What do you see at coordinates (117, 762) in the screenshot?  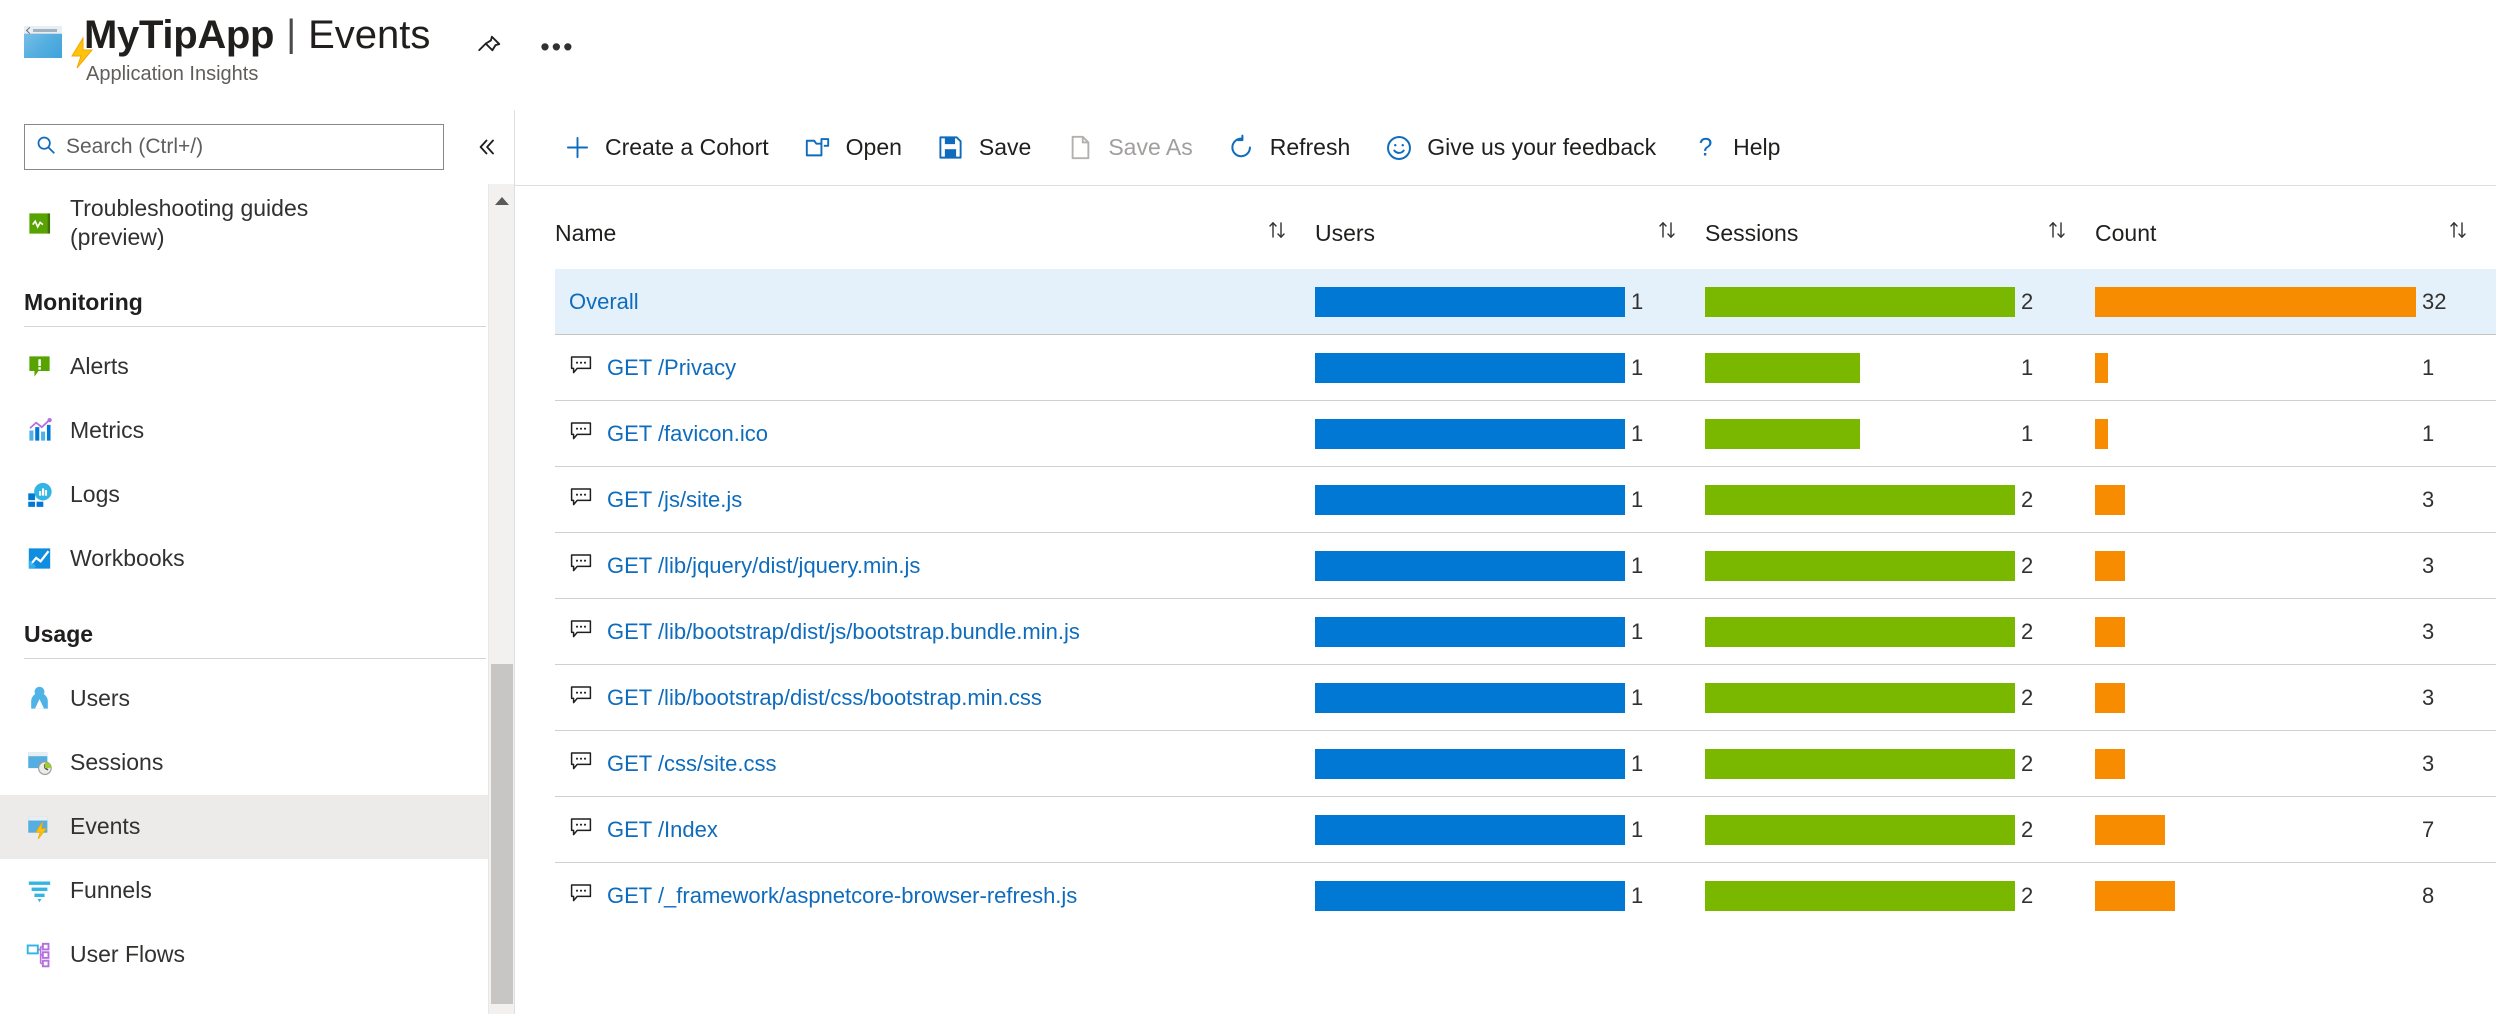 I see `sidebar-item-label: Sessions` at bounding box center [117, 762].